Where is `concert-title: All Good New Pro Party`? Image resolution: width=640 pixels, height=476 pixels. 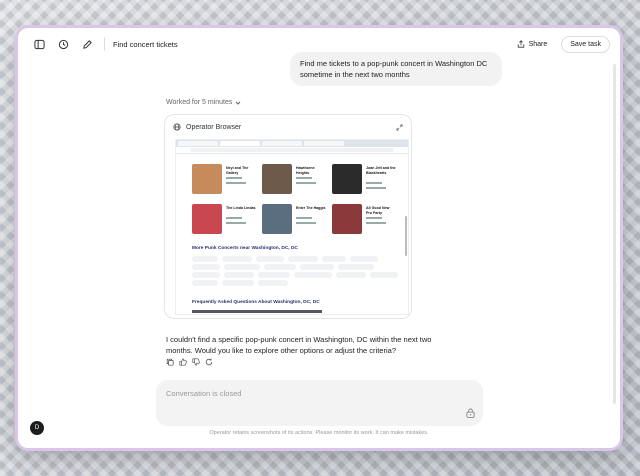 concert-title: All Good New Pro Party is located at coordinates (378, 210).